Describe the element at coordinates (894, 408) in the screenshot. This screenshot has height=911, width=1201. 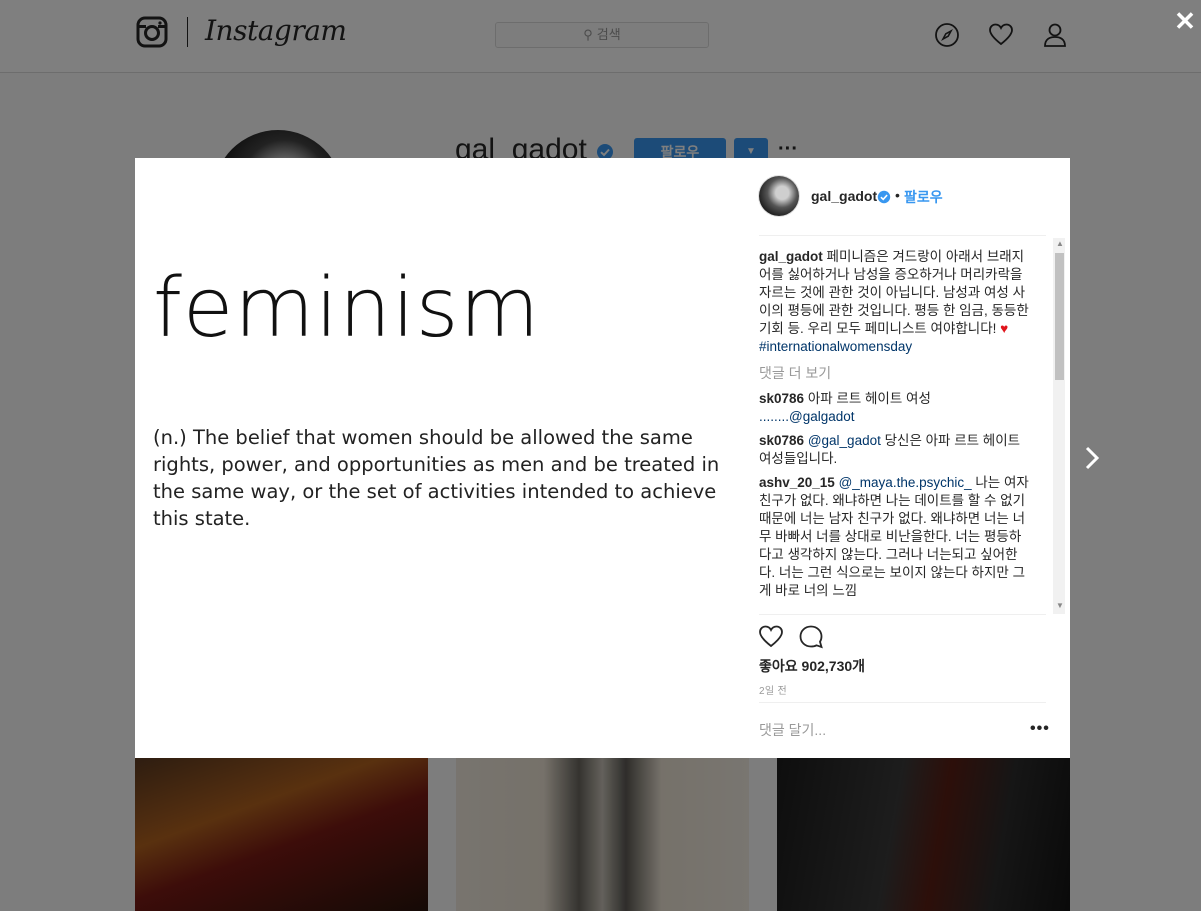
I see `comment-item: sk0786 아파 르트 헤이트 여성 ........@galgadot` at that location.